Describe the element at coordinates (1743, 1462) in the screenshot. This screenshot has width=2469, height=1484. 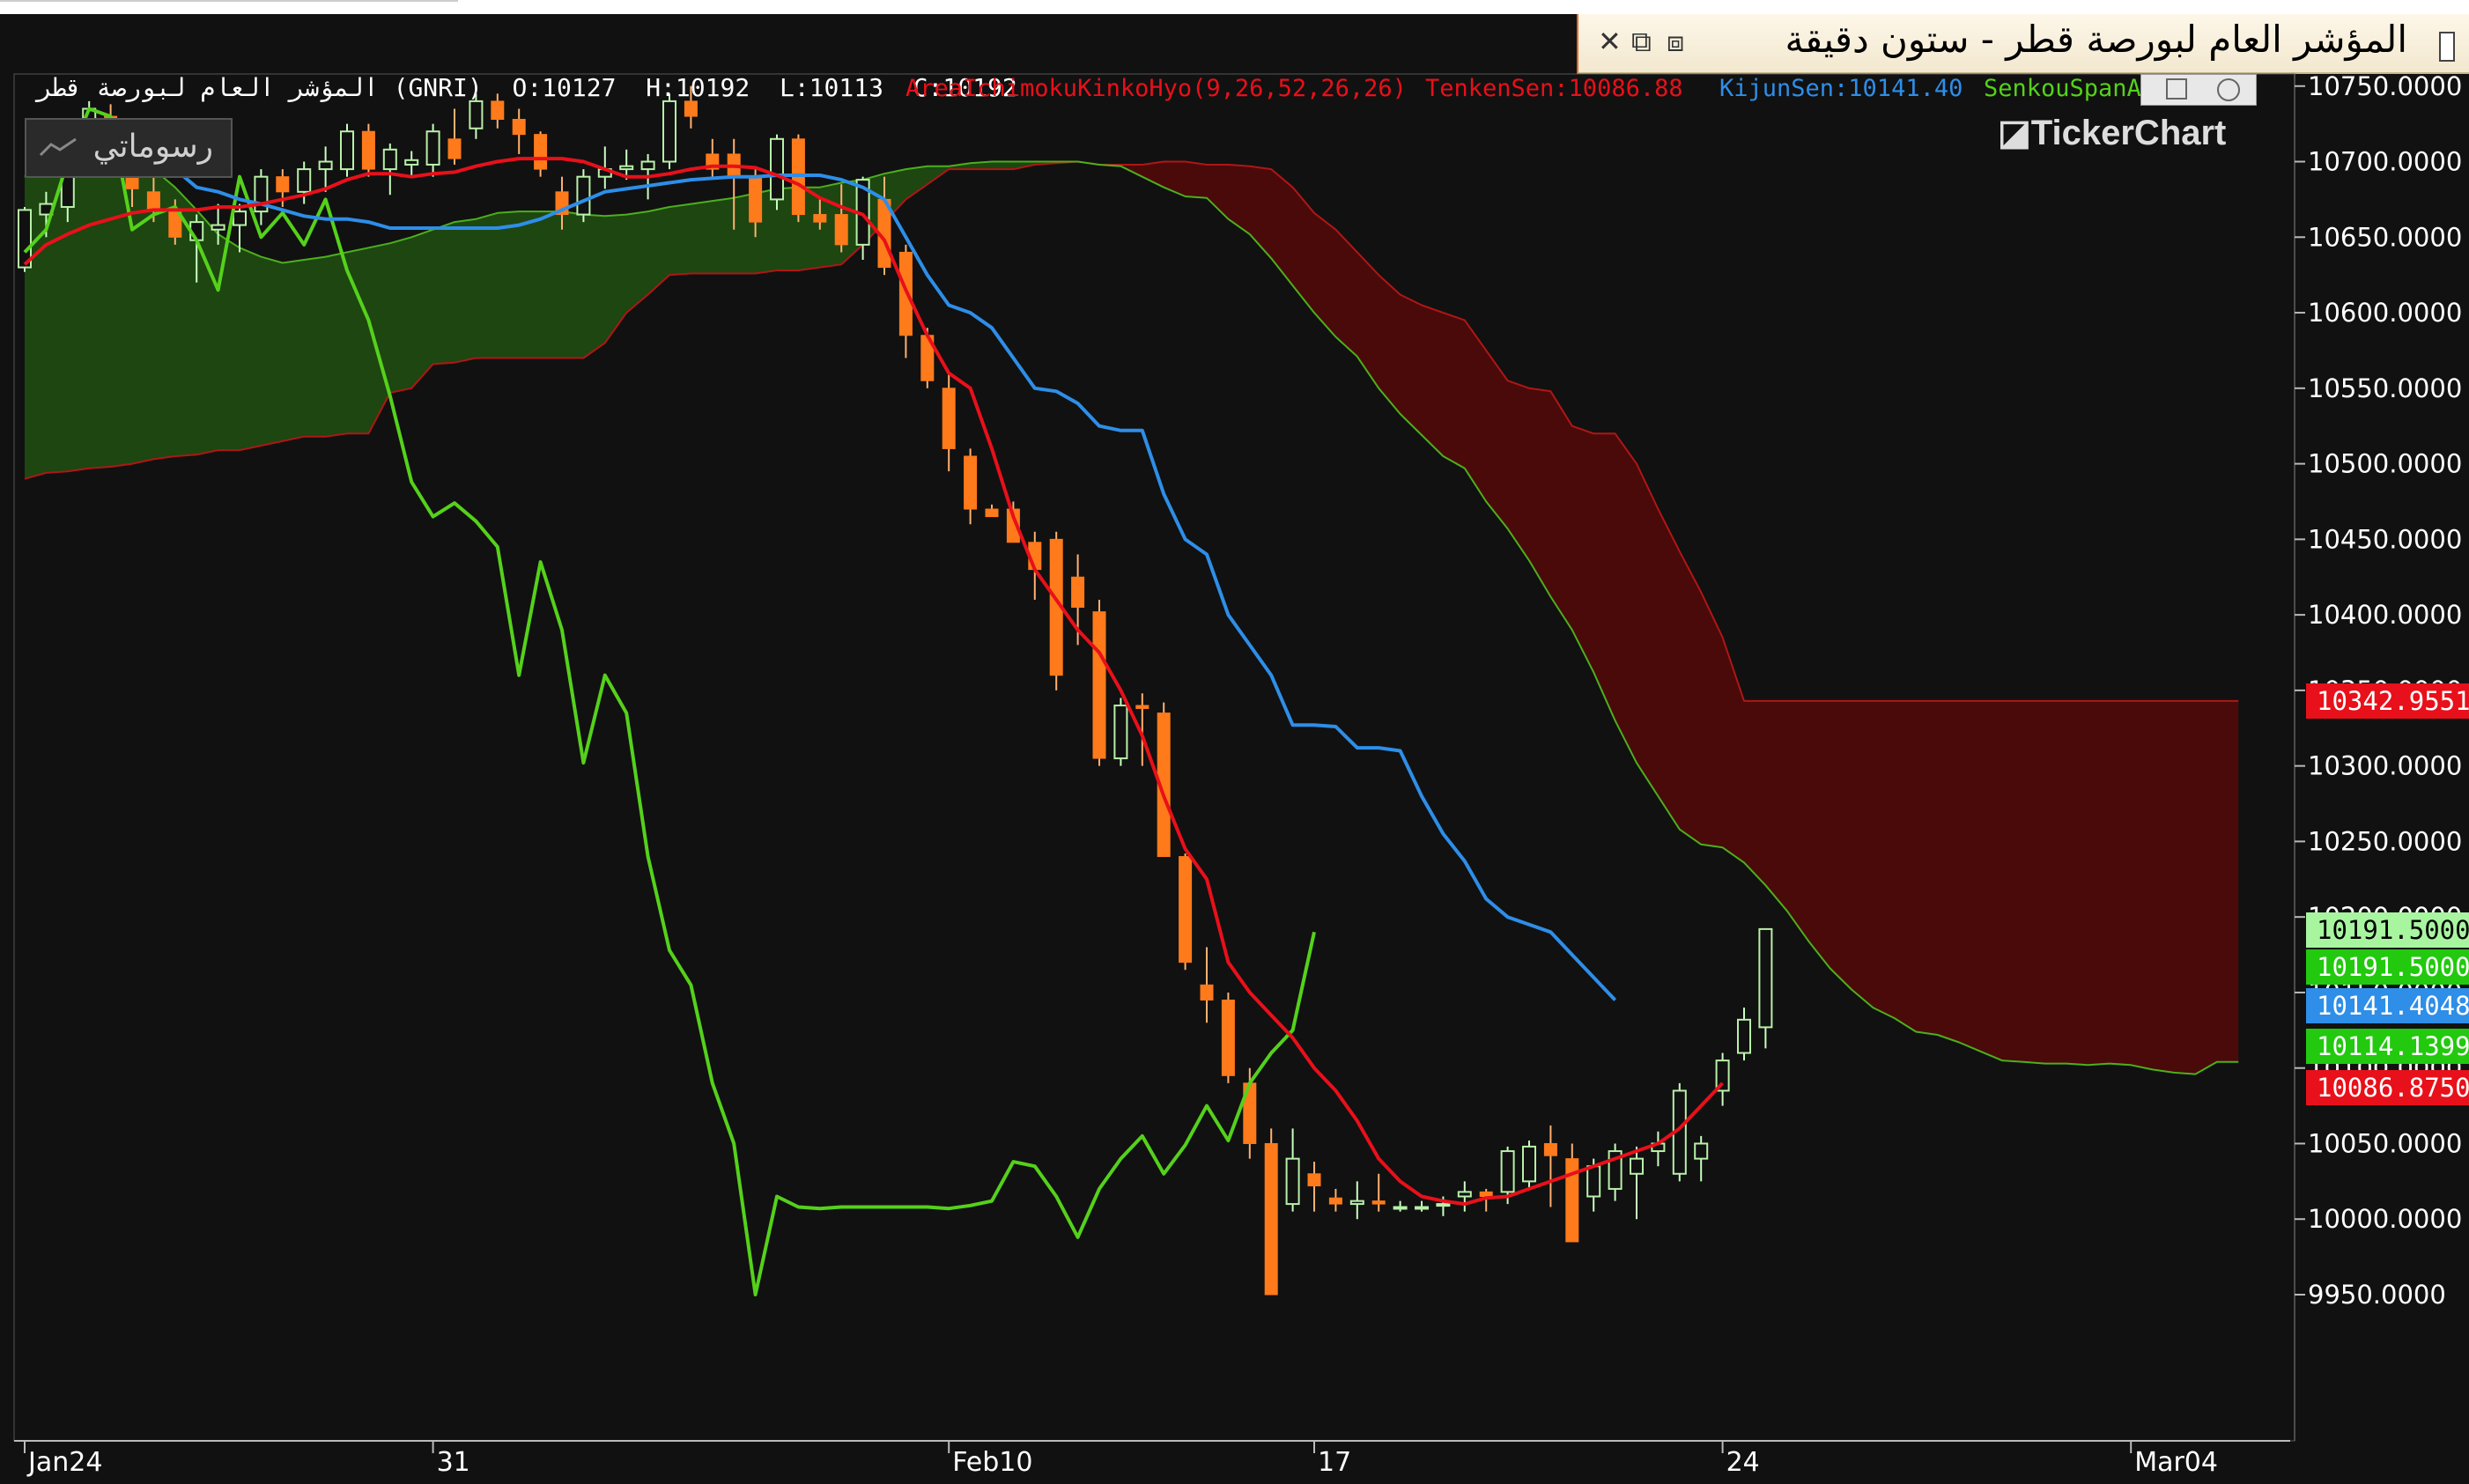
I see `x-tick-label: 24` at that location.